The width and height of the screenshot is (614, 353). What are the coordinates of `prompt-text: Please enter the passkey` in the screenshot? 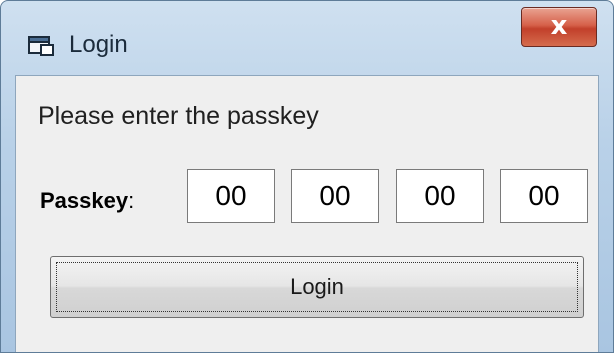 It's located at (178, 116).